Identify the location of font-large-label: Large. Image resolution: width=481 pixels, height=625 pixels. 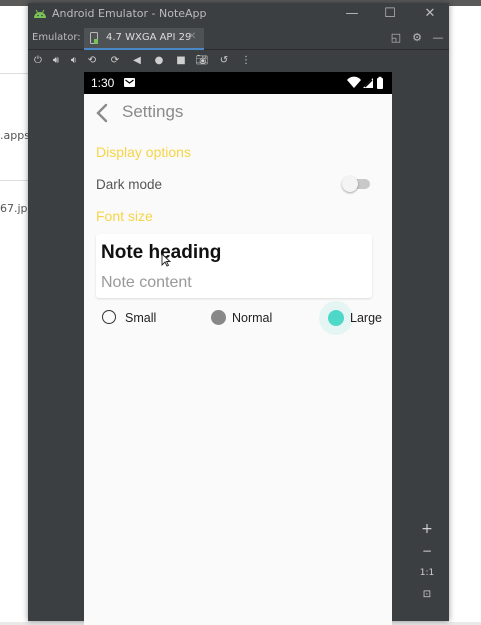
(366, 318).